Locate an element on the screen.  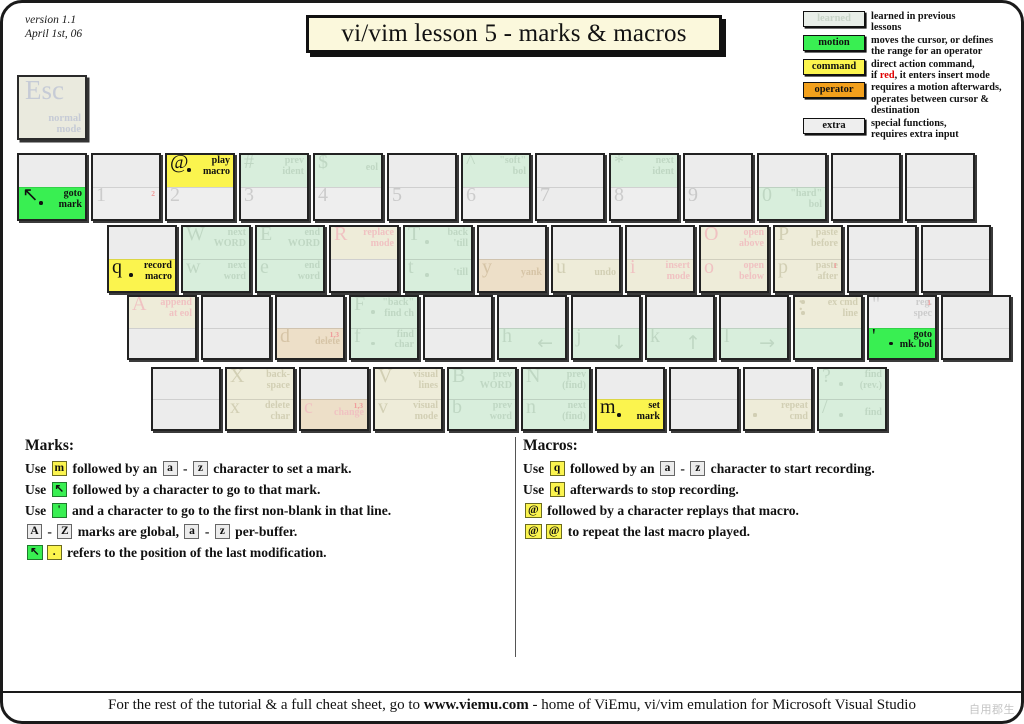
key-f: F "back" find ch f find char is located at coordinates (384, 327).